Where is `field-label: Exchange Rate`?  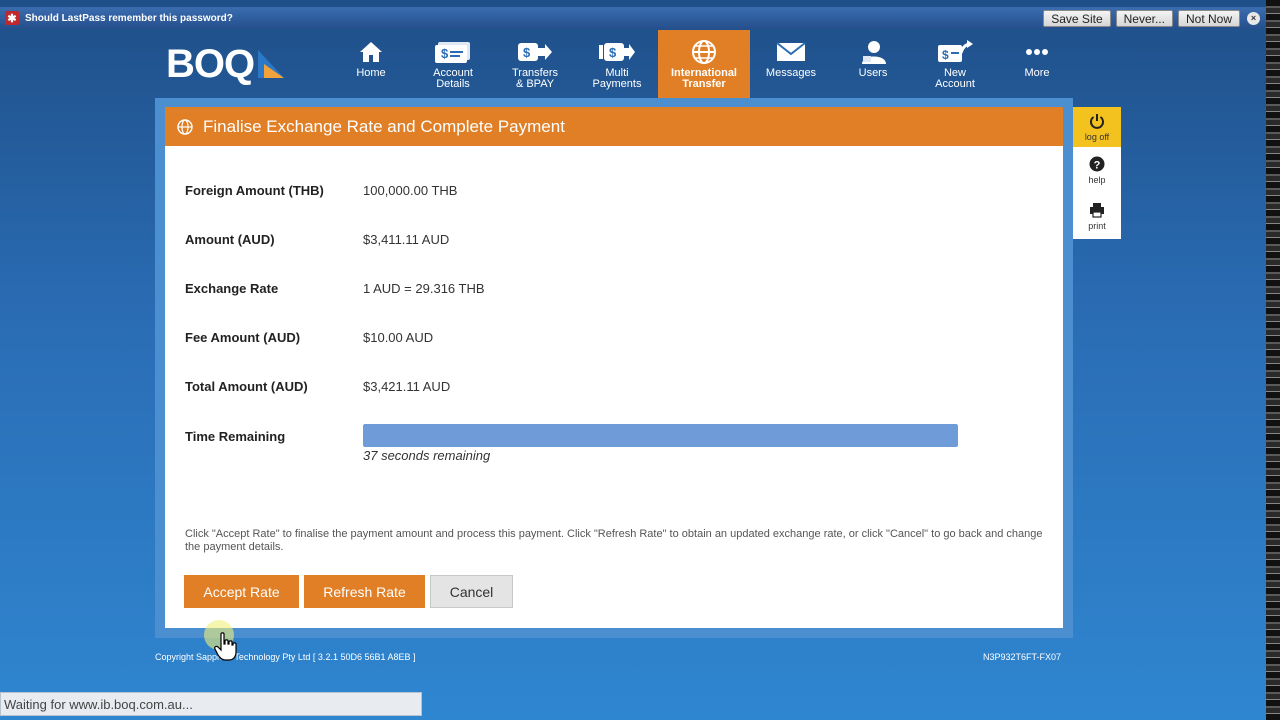
field-label: Exchange Rate is located at coordinates (232, 288).